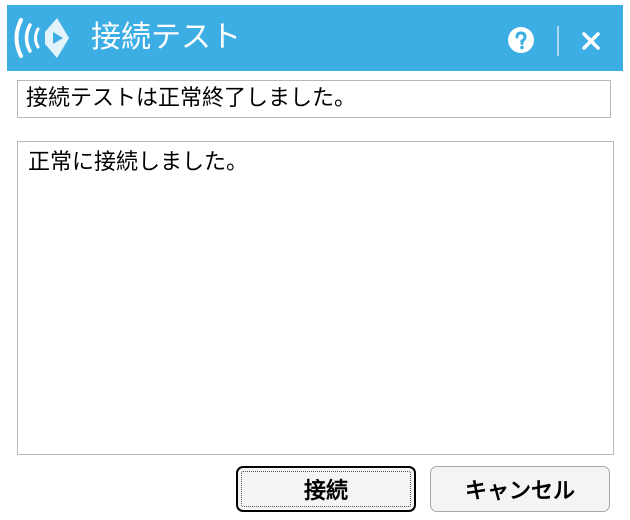 Image resolution: width=630 pixels, height=520 pixels. I want to click on connect-button: 接続, so click(326, 489).